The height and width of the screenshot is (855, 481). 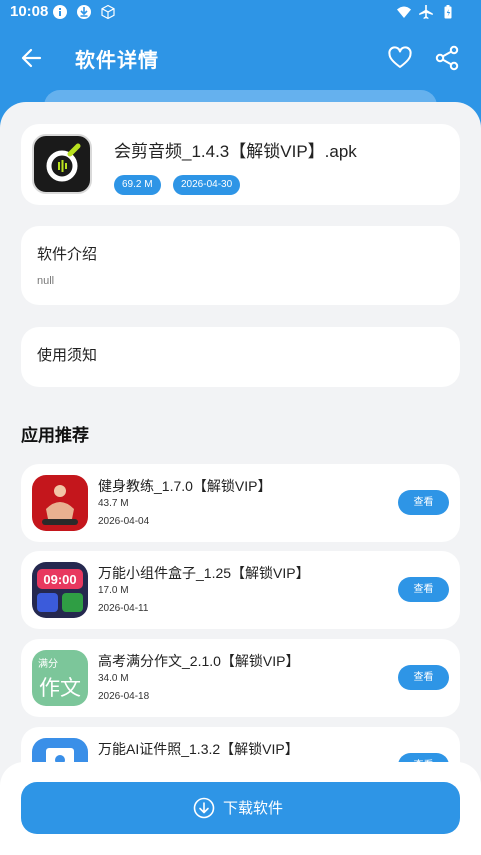 I want to click on info-icon, so click(x=60, y=12).